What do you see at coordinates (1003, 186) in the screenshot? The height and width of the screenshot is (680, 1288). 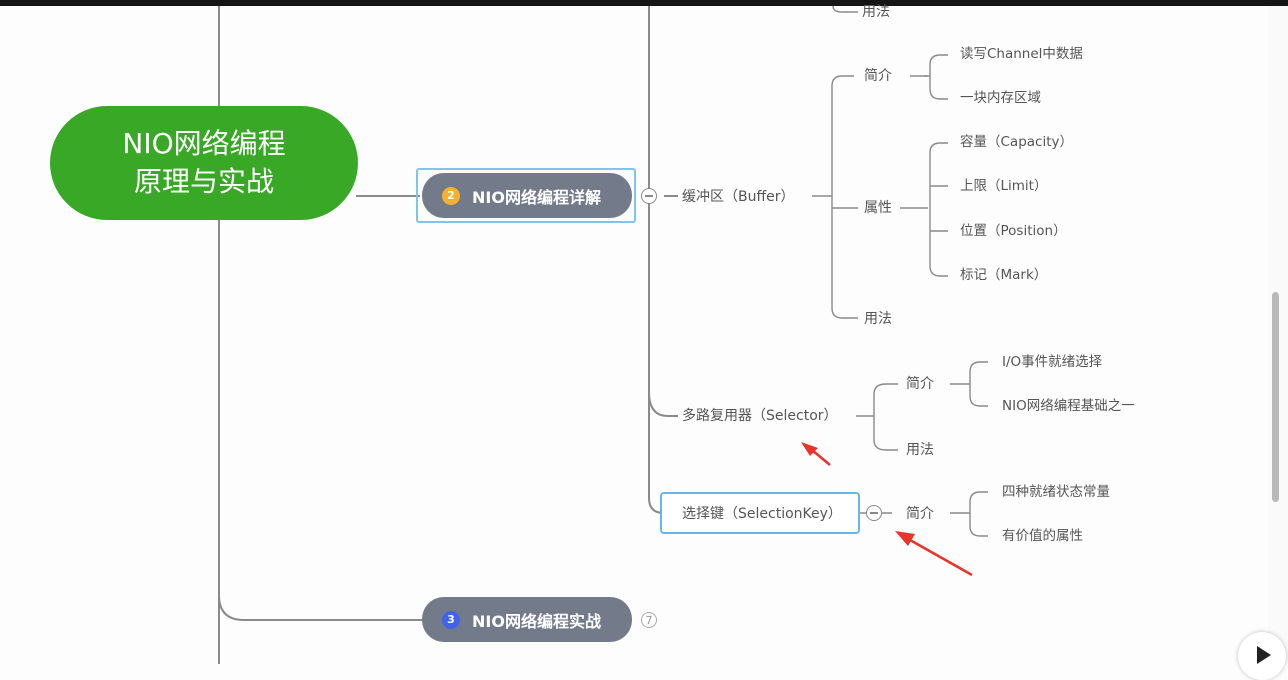 I see `topic-limit: 上限（Limit）` at bounding box center [1003, 186].